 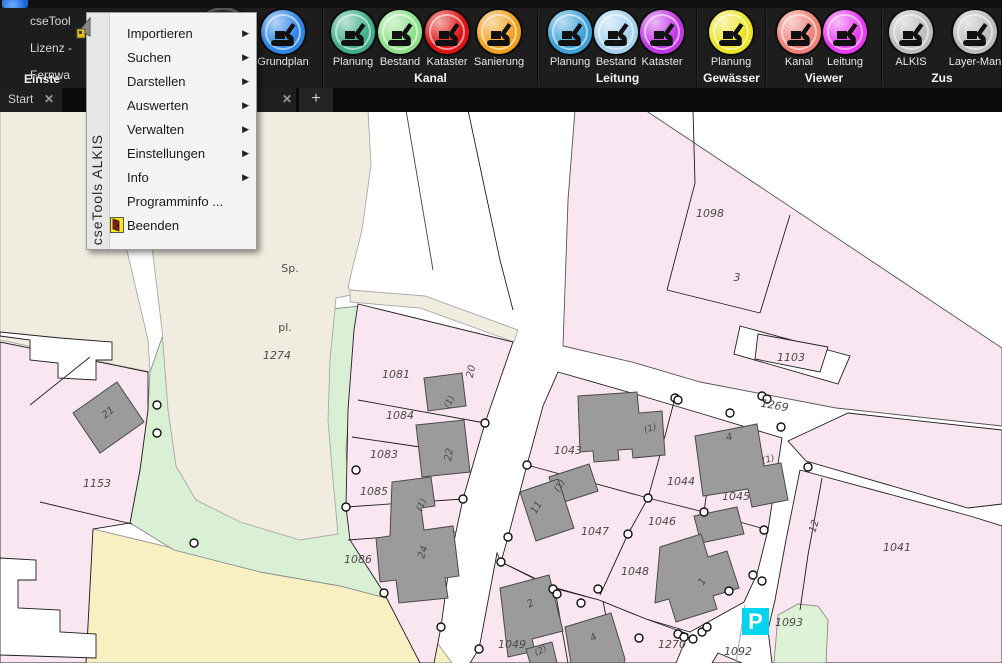 What do you see at coordinates (158, 105) in the screenshot?
I see `menu-item-label: Auswerten` at bounding box center [158, 105].